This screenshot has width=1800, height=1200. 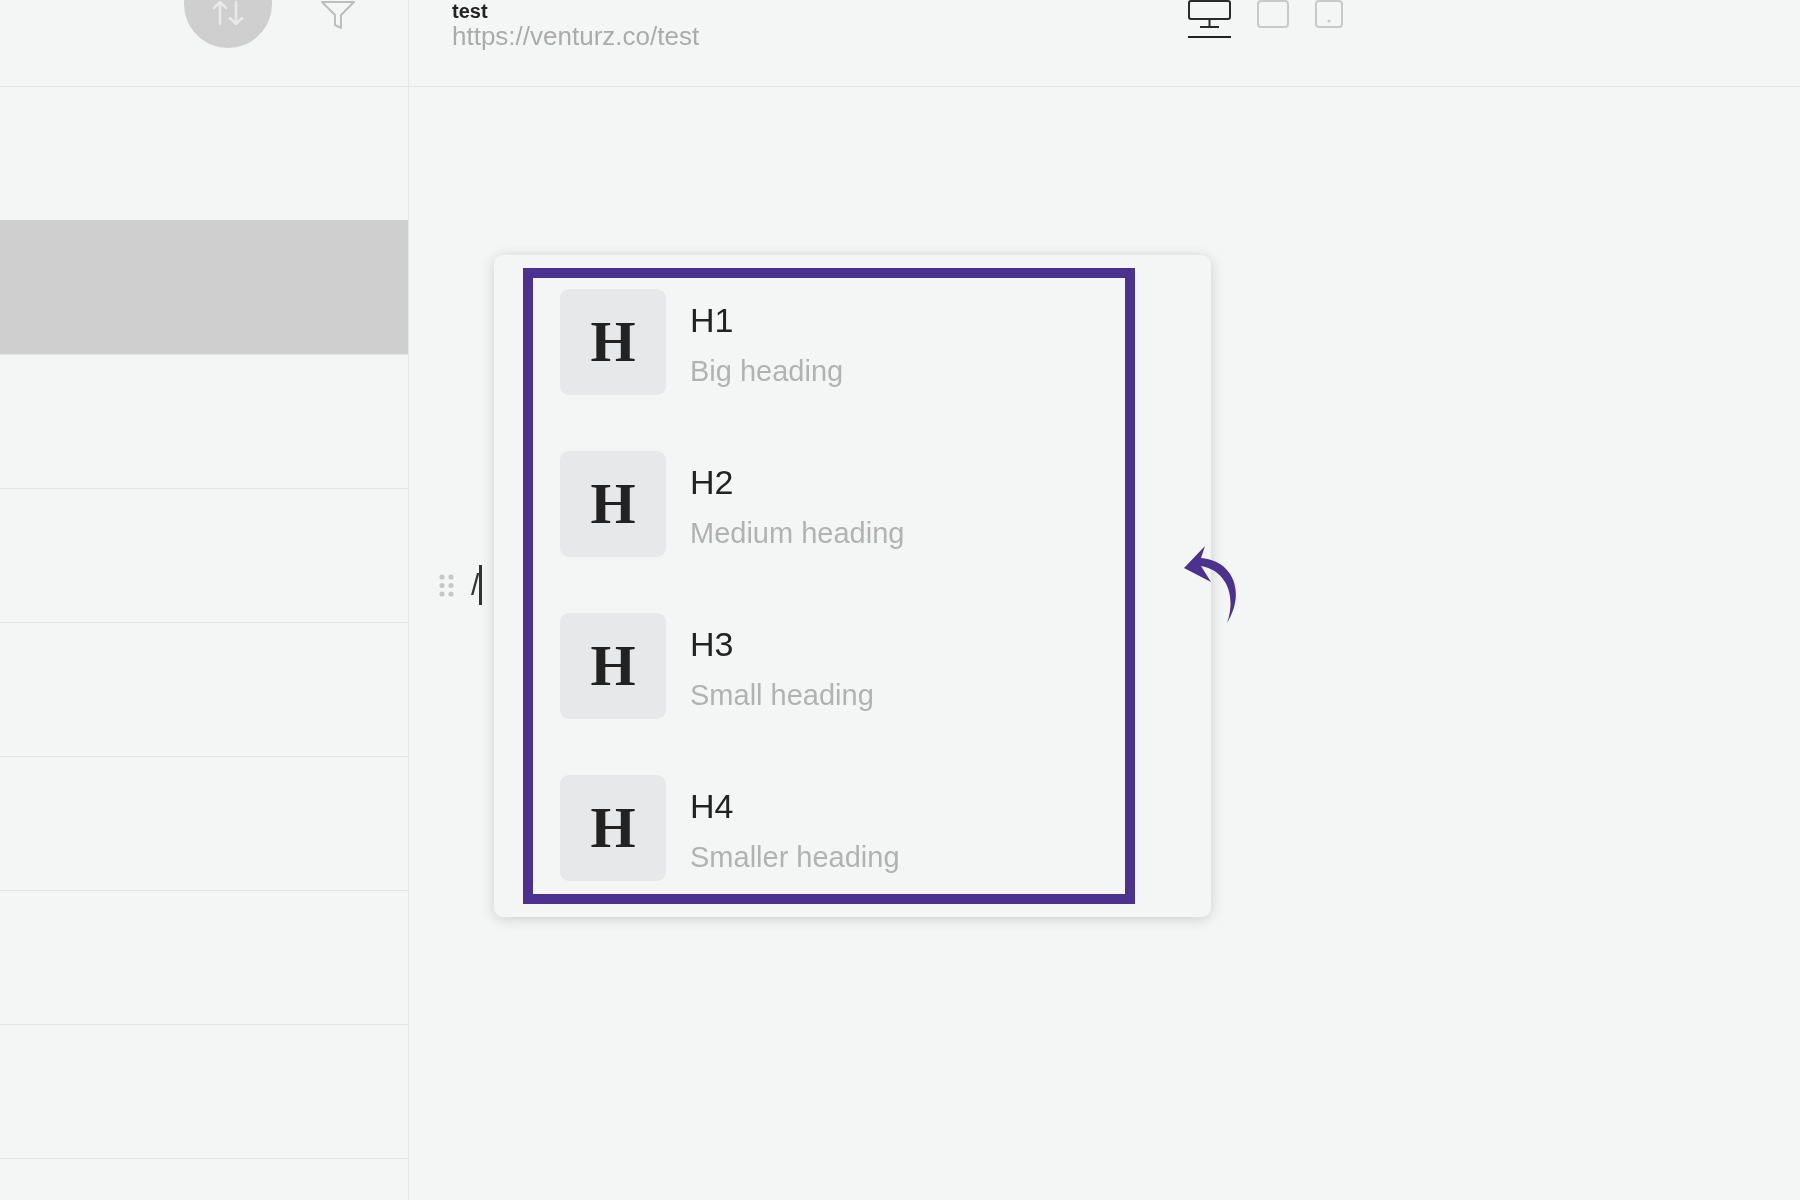 I want to click on drag-handle-icon, so click(x=446, y=585).